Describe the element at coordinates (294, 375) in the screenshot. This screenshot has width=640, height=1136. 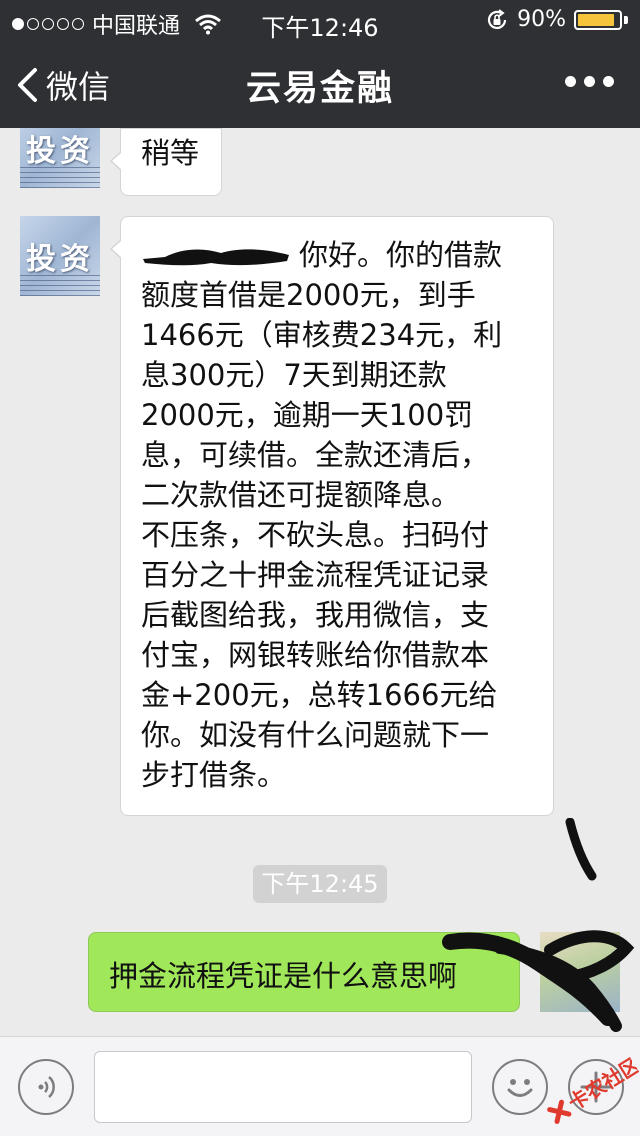
I see `message-line: 息300元）7天到期还款` at that location.